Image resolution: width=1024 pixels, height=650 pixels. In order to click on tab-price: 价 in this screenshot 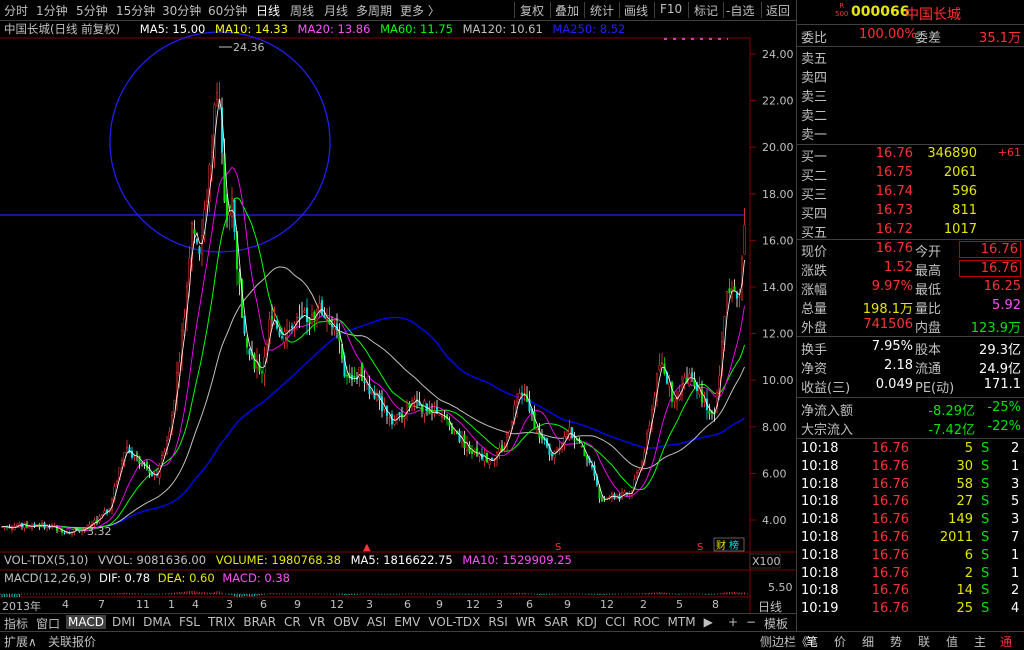, I will do `click(840, 641)`.